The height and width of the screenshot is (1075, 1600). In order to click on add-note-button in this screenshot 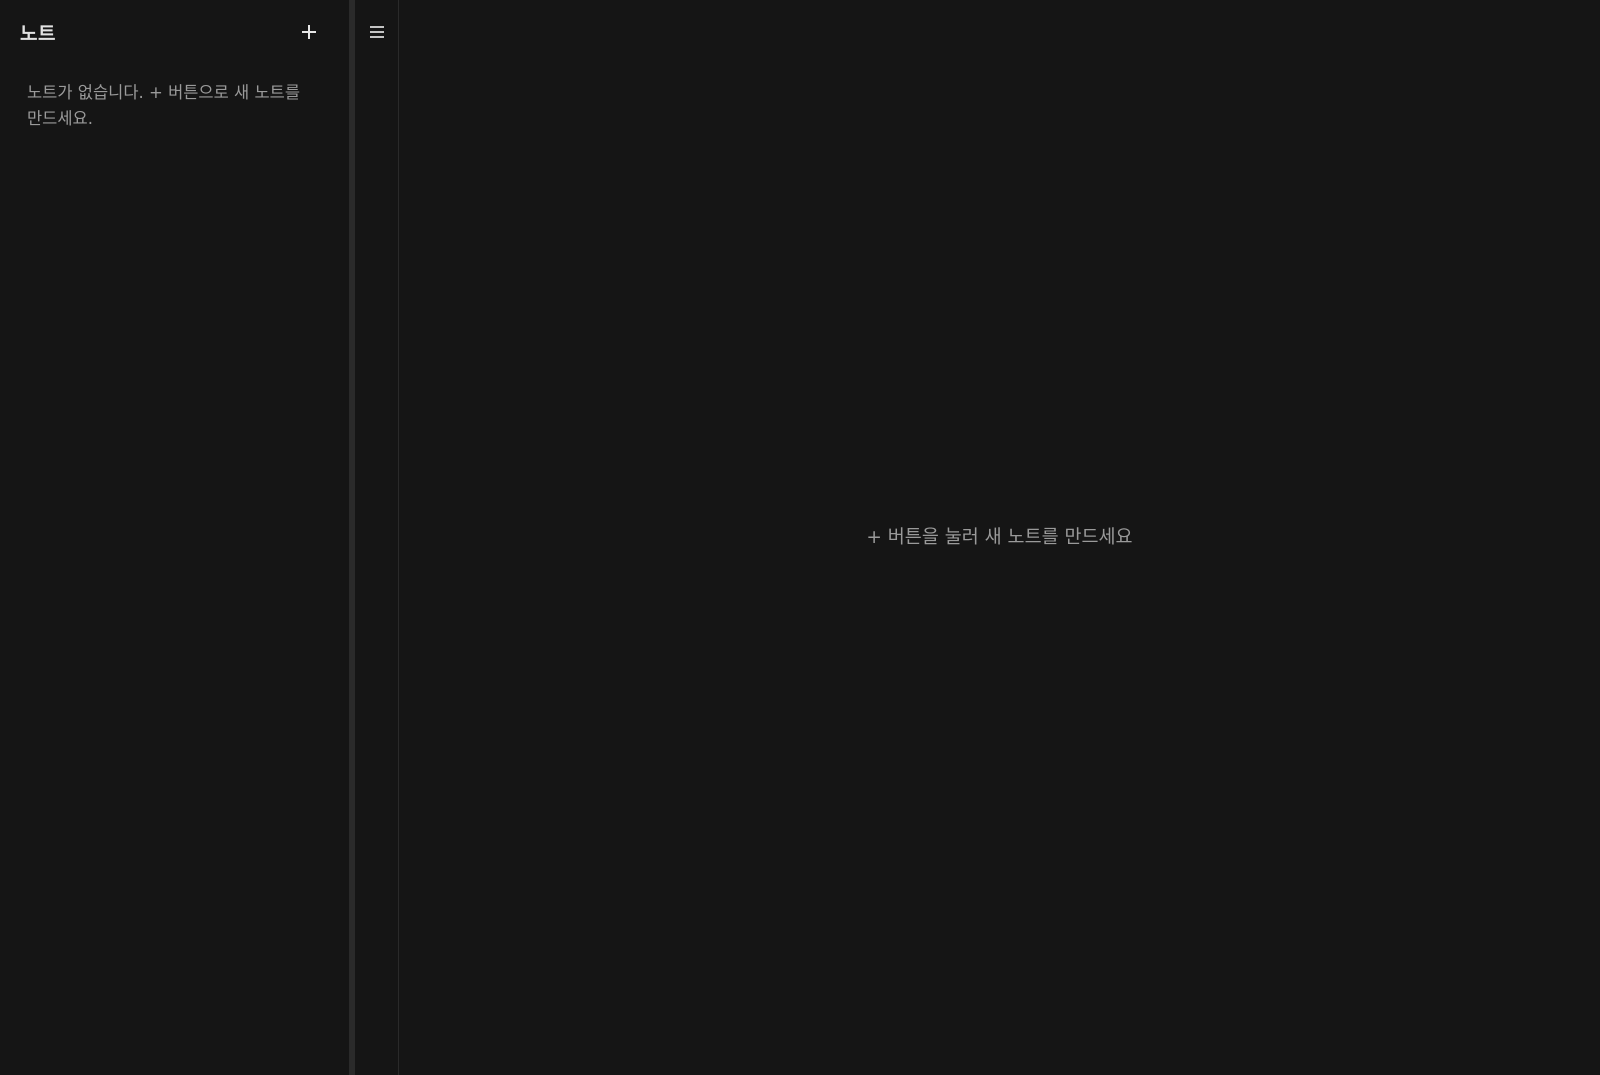, I will do `click(309, 32)`.